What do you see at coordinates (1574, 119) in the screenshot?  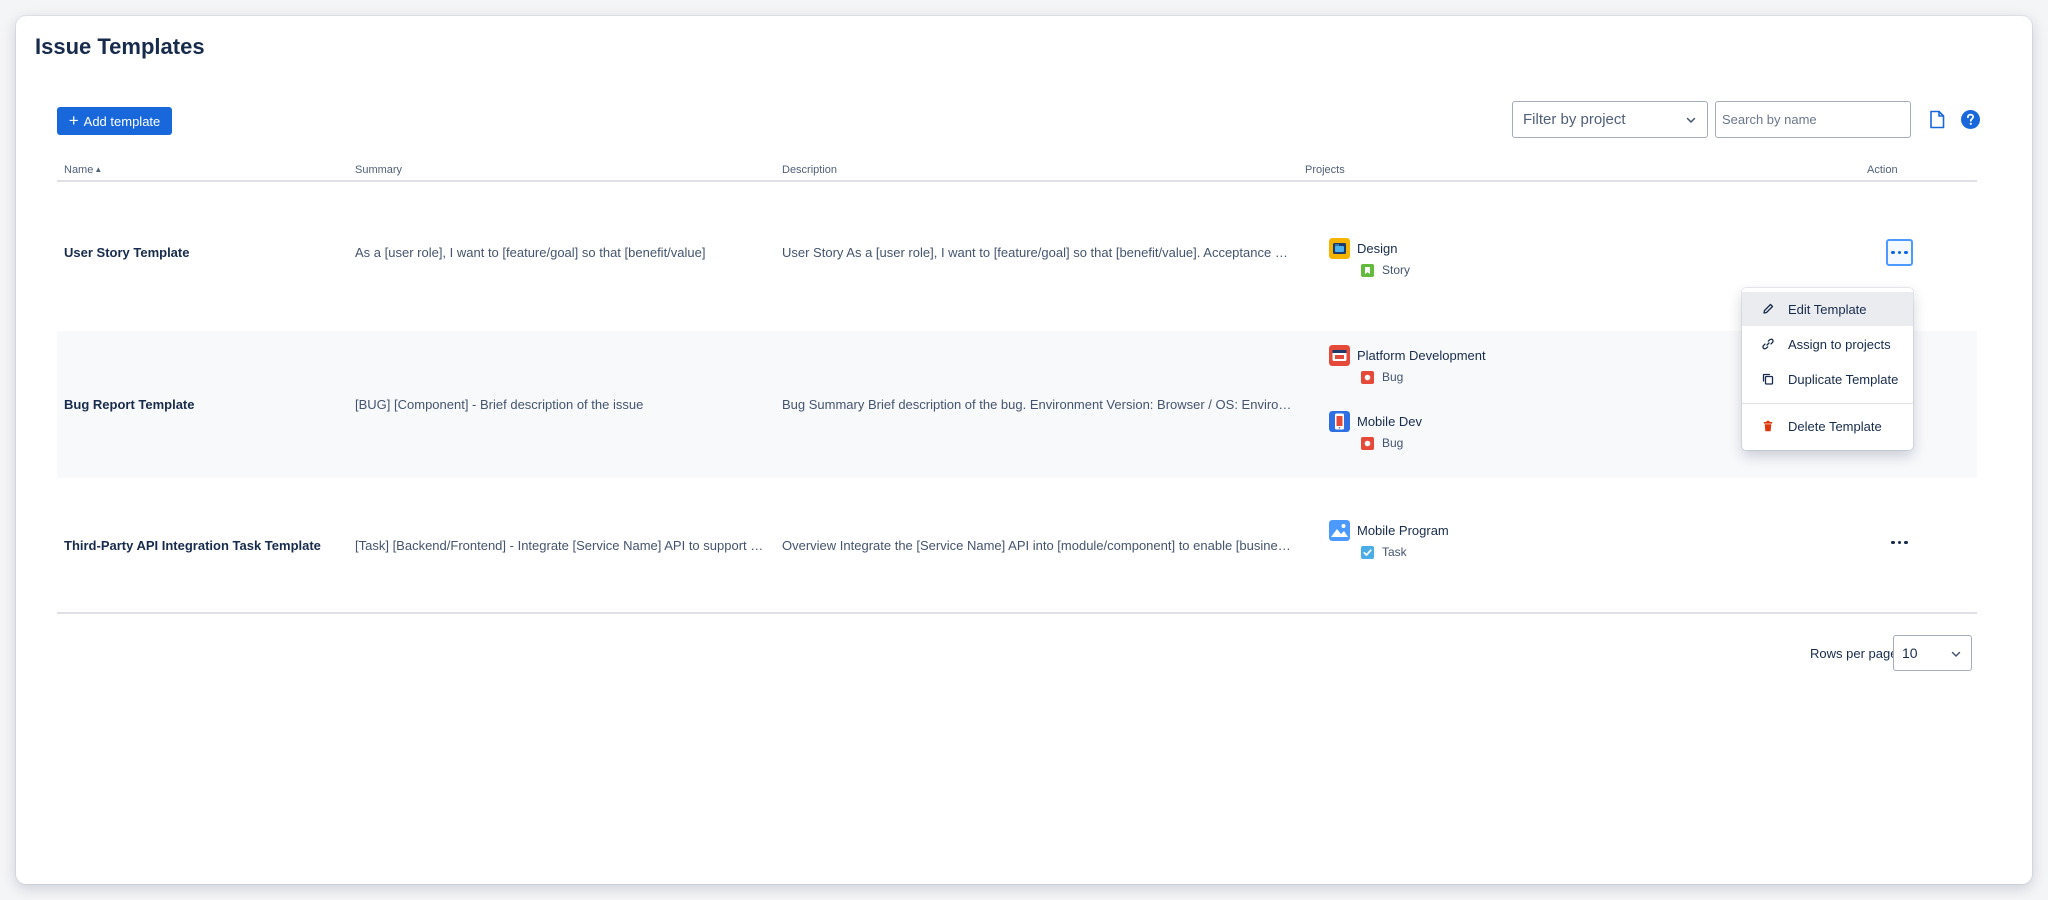 I see `filter-placeholder: Filter by project` at bounding box center [1574, 119].